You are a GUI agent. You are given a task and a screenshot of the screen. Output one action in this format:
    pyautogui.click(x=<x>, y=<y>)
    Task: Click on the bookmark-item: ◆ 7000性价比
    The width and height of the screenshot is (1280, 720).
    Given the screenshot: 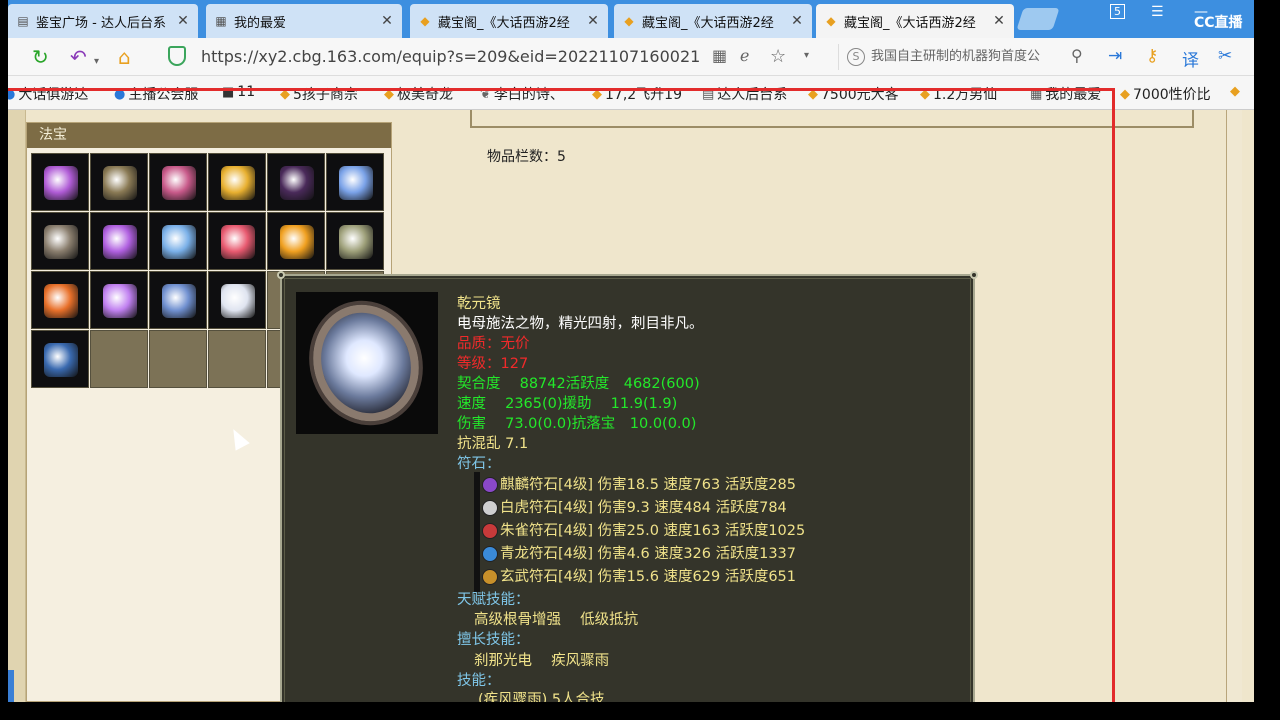 What is the action you would take?
    pyautogui.click(x=1165, y=94)
    